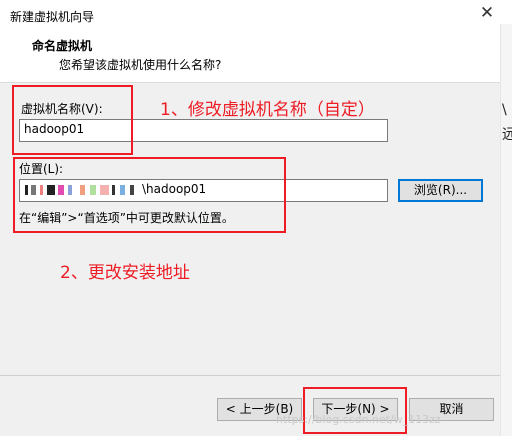  Describe the element at coordinates (504, 110) in the screenshot. I see `background-window-fragment: \` at that location.